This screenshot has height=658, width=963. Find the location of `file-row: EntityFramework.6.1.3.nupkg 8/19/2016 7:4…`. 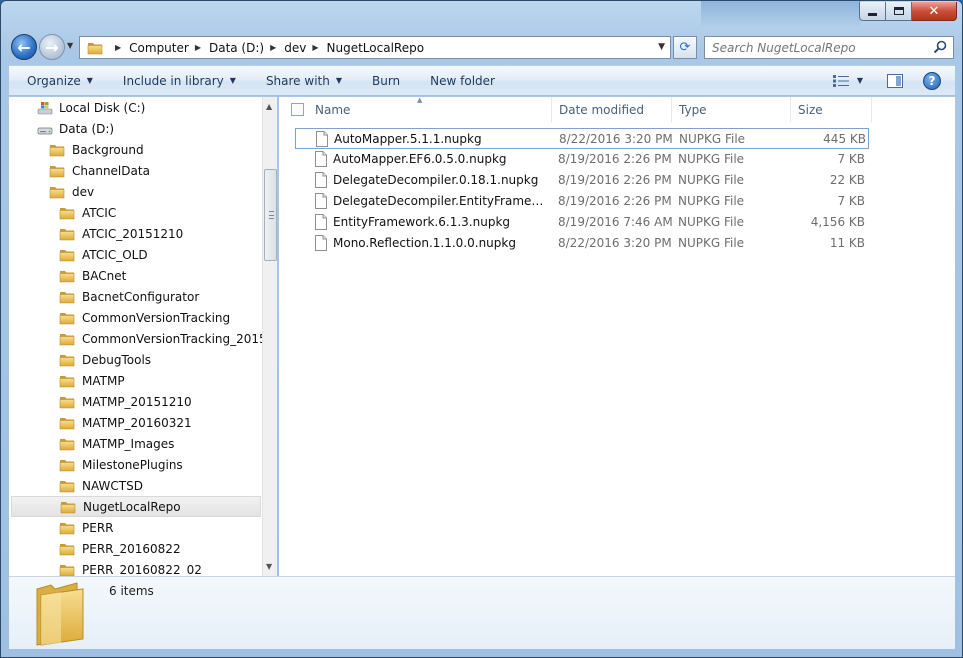

file-row: EntityFramework.6.1.3.nupkg 8/19/2016 7:4… is located at coordinates (582, 222).